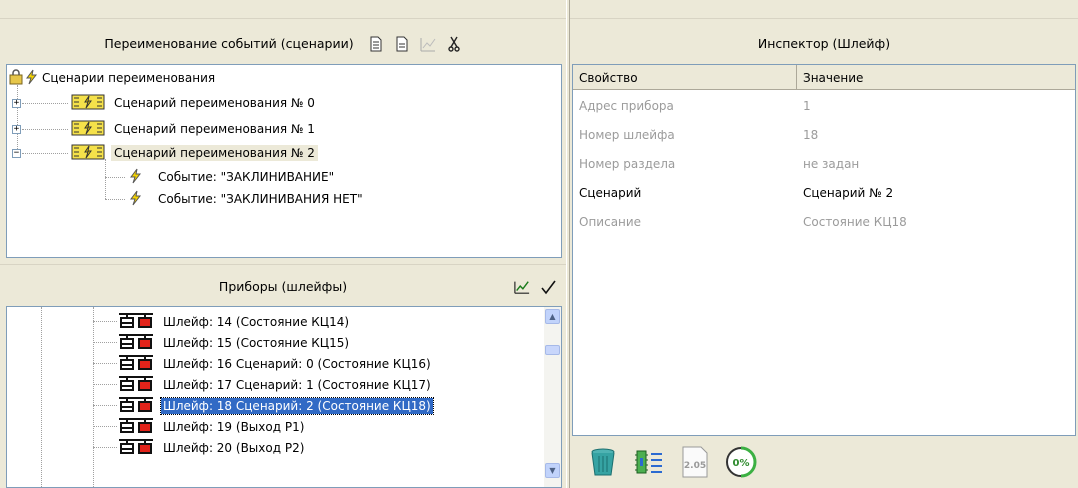 This screenshot has width=1078, height=488. What do you see at coordinates (260, 199) in the screenshot?
I see `tree-item-label: Событие: "ЗАКЛИНИВАНИЯ НЕТ"` at bounding box center [260, 199].